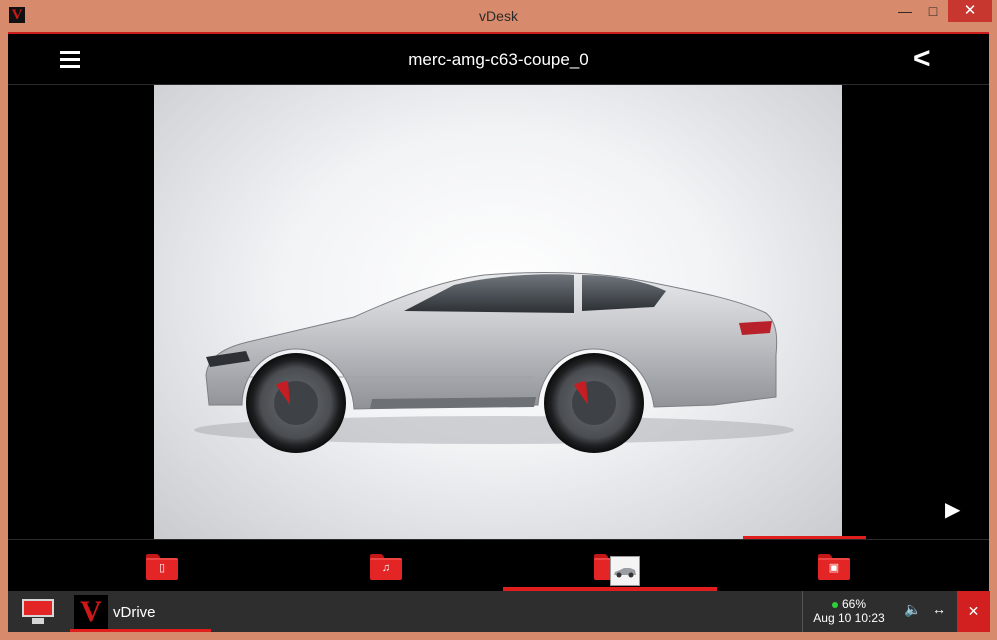 The image size is (997, 640). I want to click on clock: Aug 10 10:23, so click(849, 618).